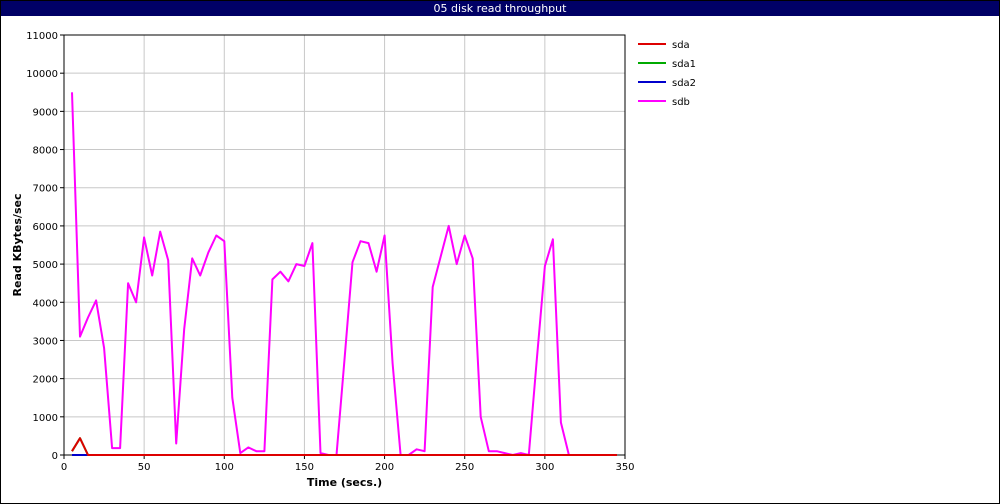 This screenshot has width=1000, height=504. Describe the element at coordinates (64, 467) in the screenshot. I see `x-tick-label: 0` at that location.